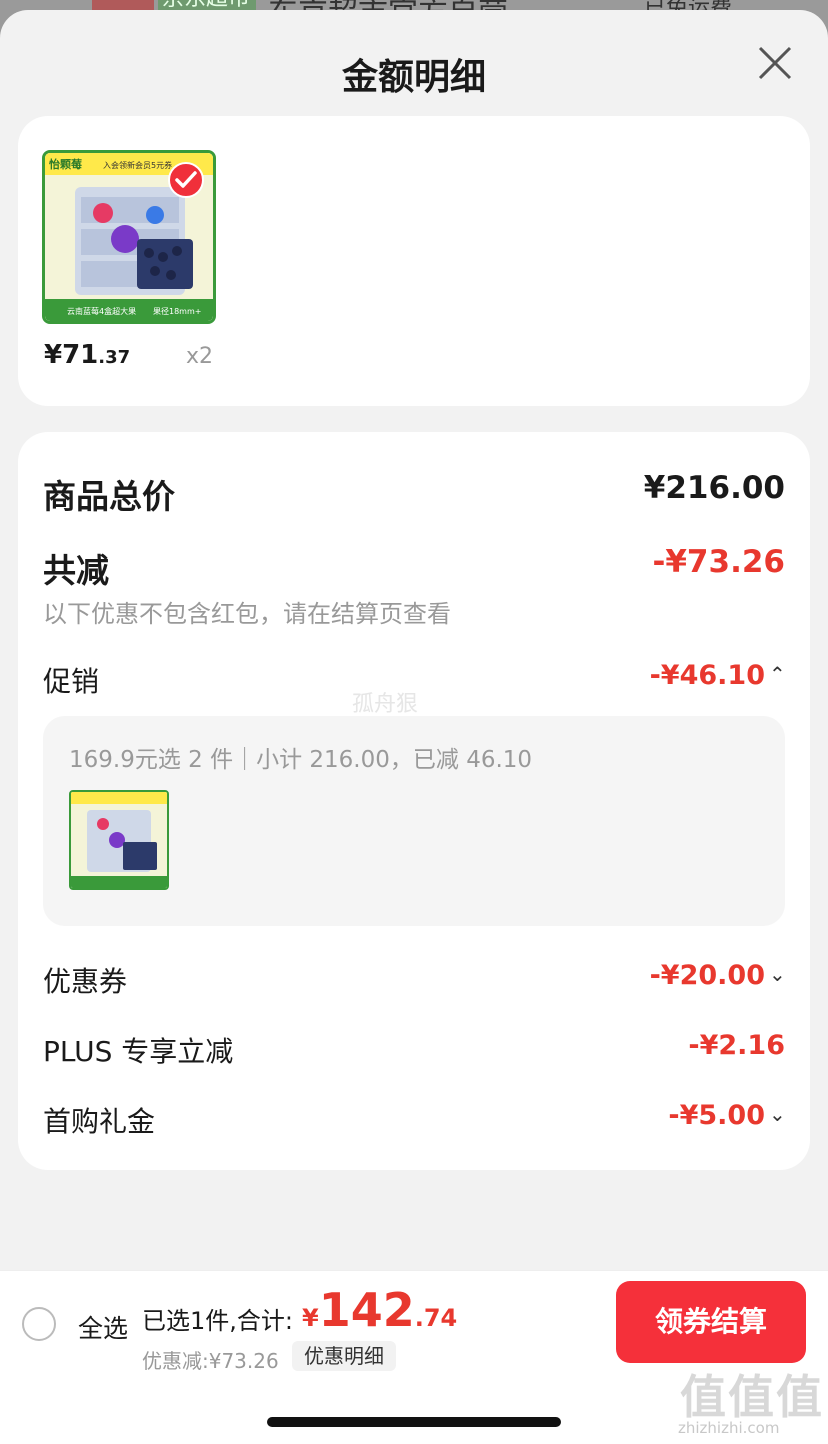 The image size is (828, 1444). I want to click on total-currency: ¥, so click(310, 1318).